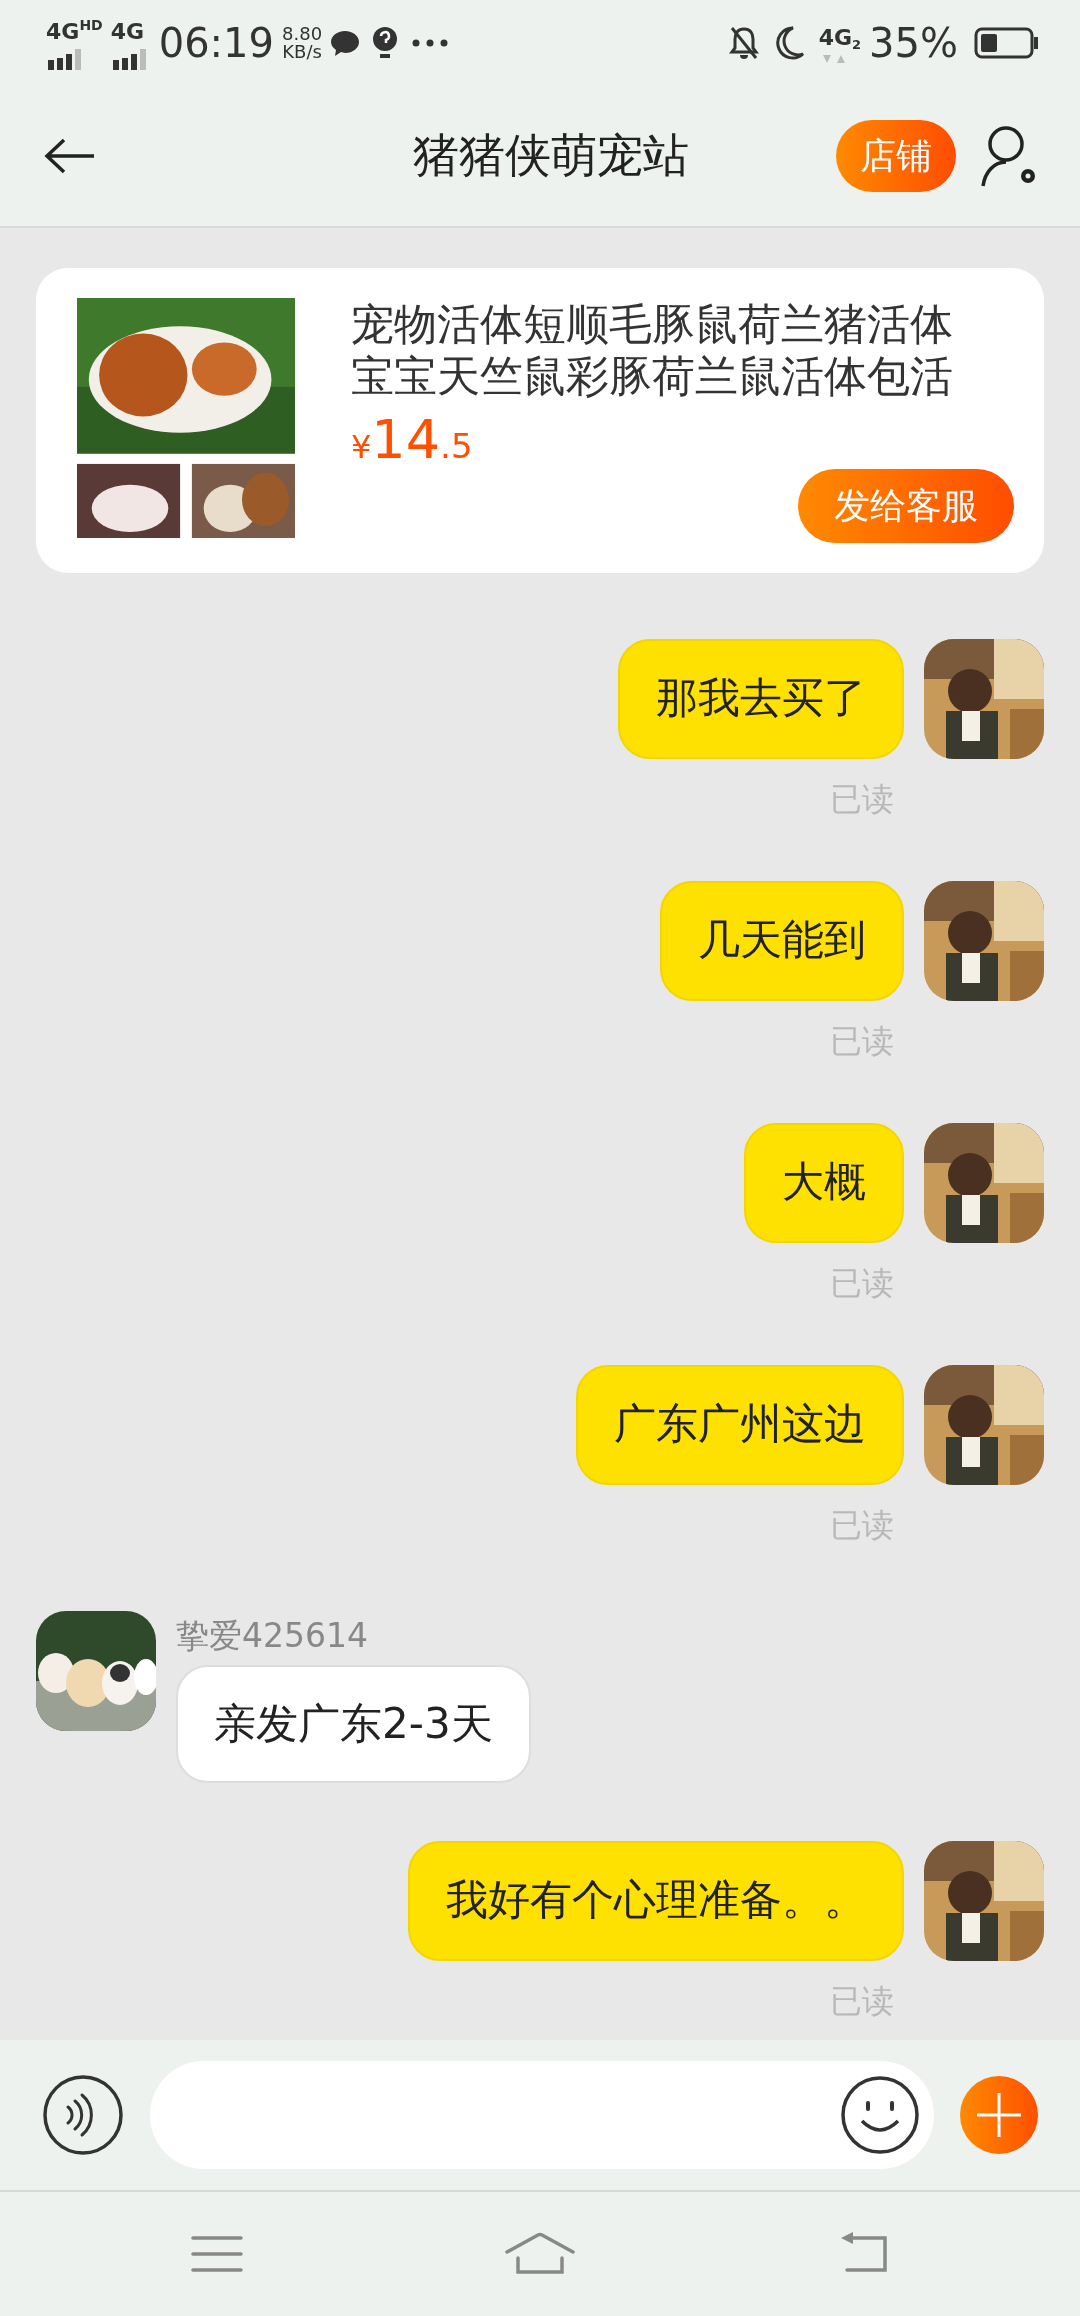 This screenshot has height=2316, width=1080. I want to click on message-bubble: 广东广州这边, so click(740, 1425).